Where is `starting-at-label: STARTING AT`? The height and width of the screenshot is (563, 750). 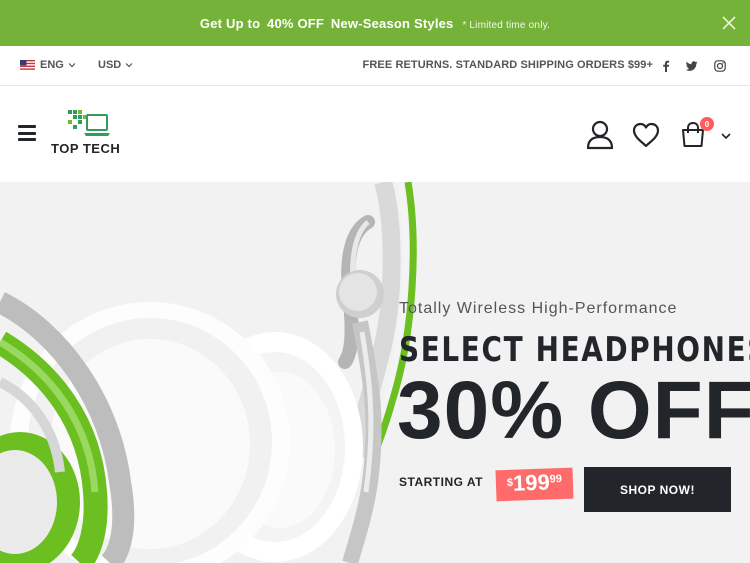 starting-at-label: STARTING AT is located at coordinates (441, 482).